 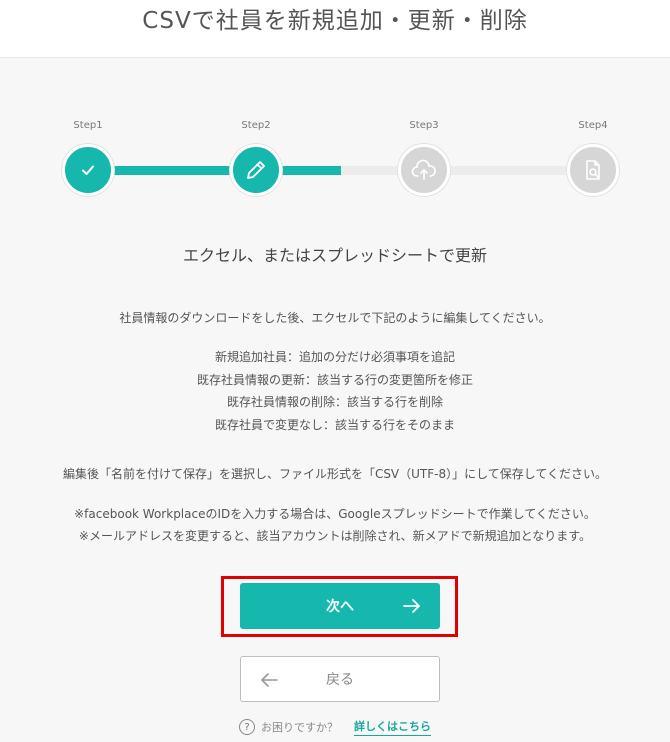 I want to click on step-4-circle, so click(x=593, y=170).